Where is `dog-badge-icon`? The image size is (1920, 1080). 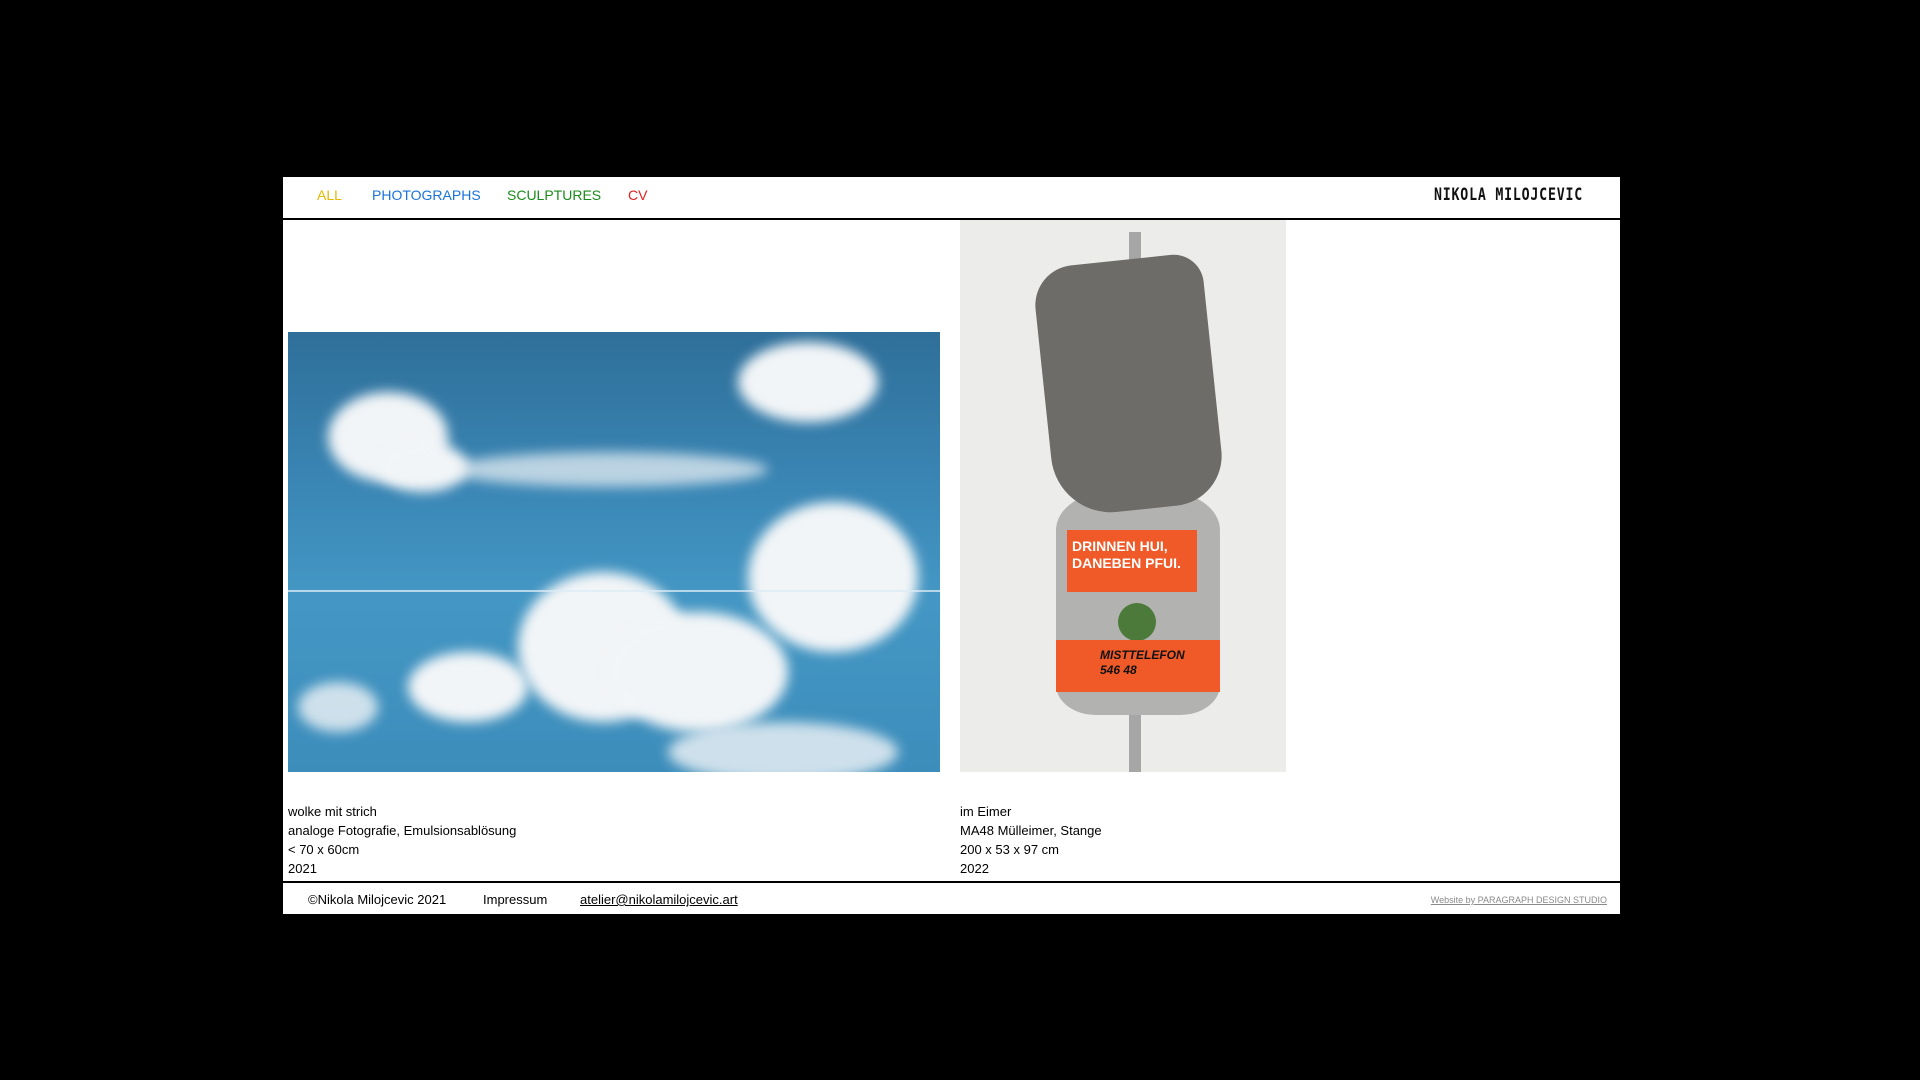 dog-badge-icon is located at coordinates (1137, 622).